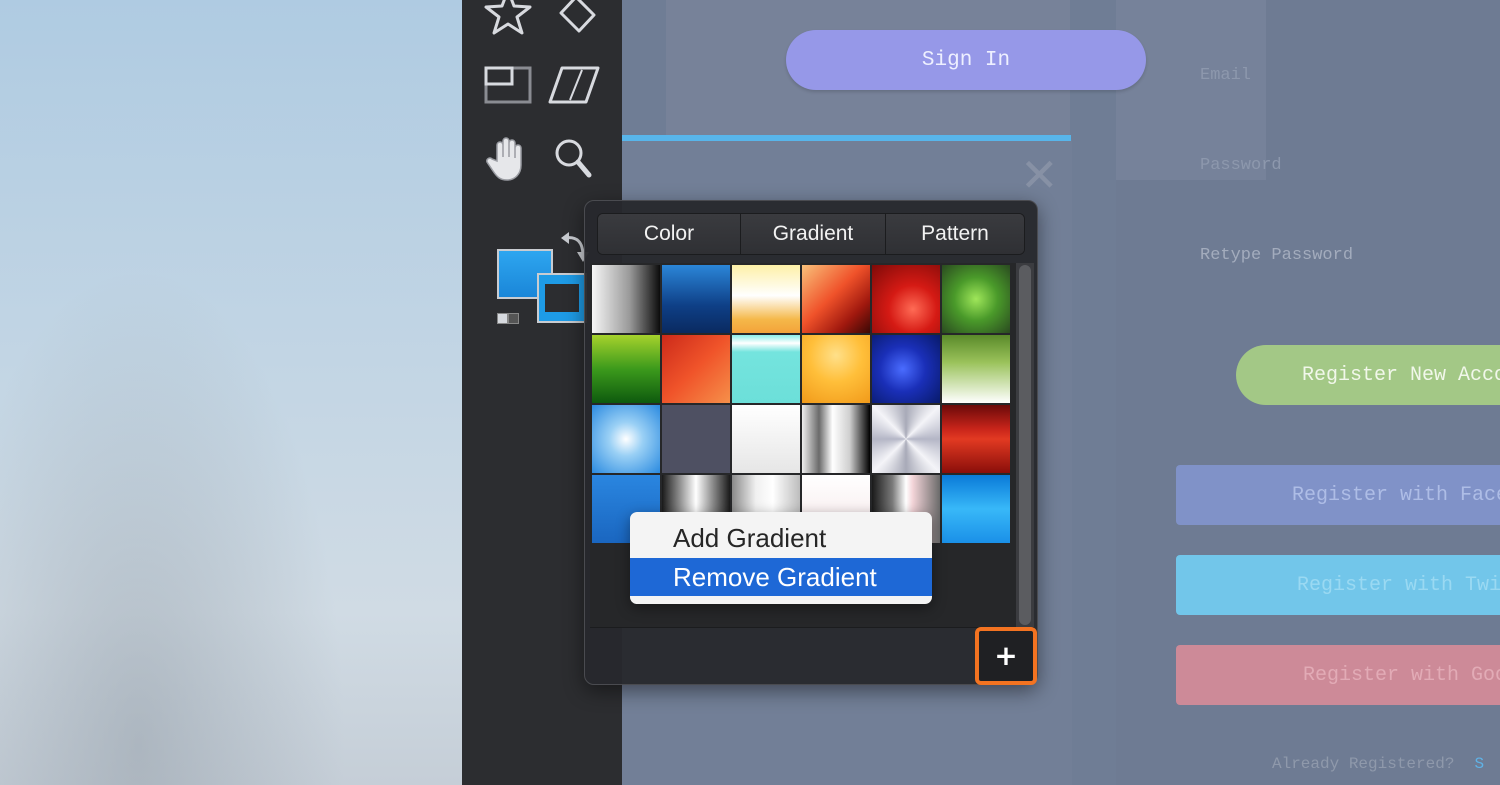 Image resolution: width=1500 pixels, height=785 pixels. I want to click on default-colors-icon, so click(509, 319).